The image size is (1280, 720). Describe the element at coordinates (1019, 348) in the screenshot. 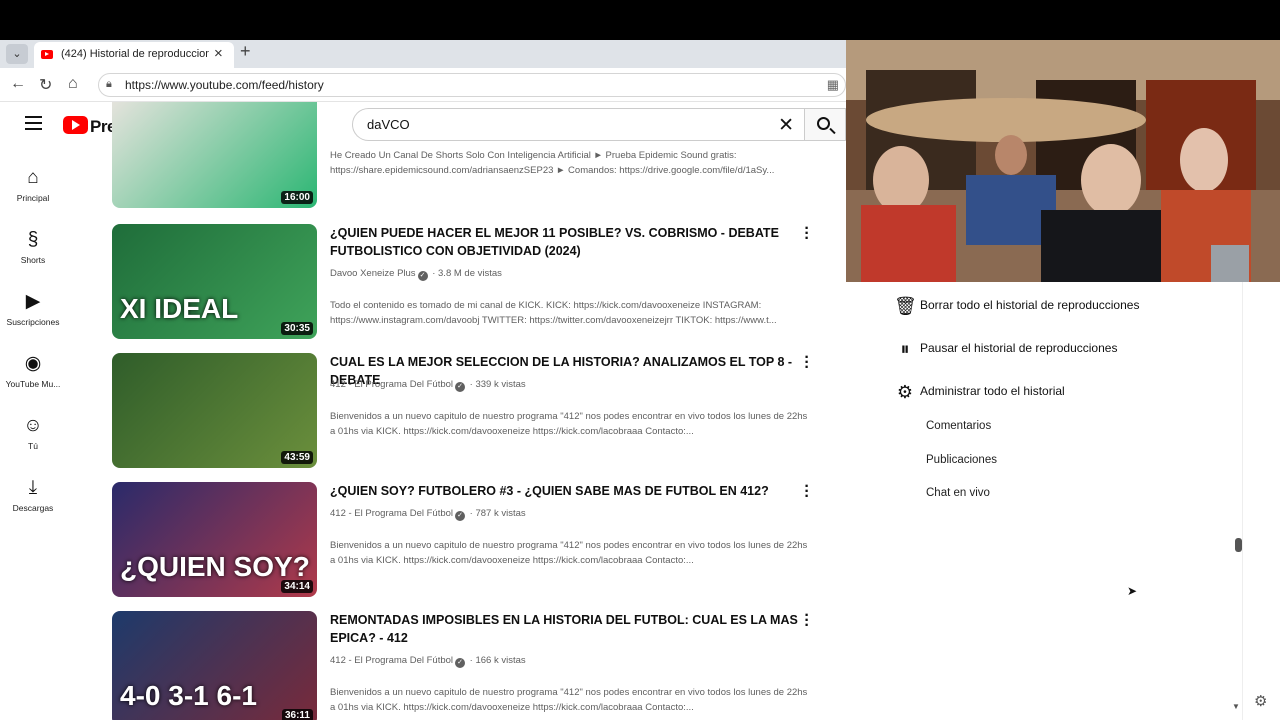

I see `pause-history-label: Pausar el historial de reproducciones` at that location.